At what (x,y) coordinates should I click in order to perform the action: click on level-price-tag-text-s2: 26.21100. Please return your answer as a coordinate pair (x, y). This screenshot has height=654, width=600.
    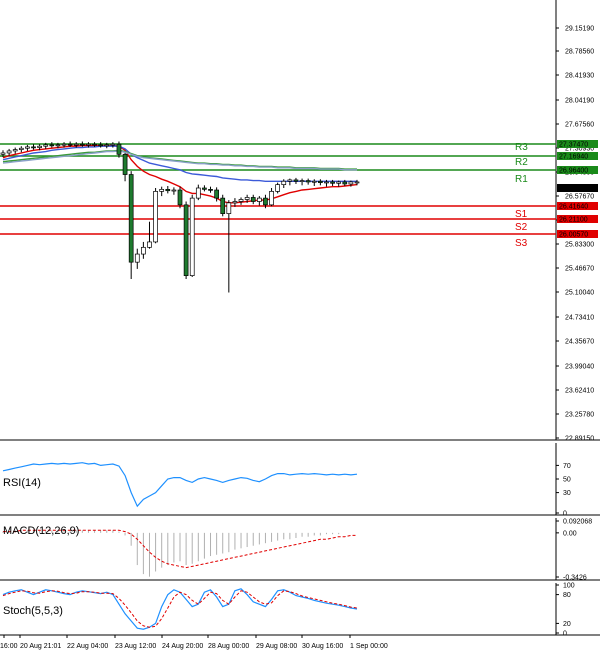
    Looking at the image, I should click on (573, 220).